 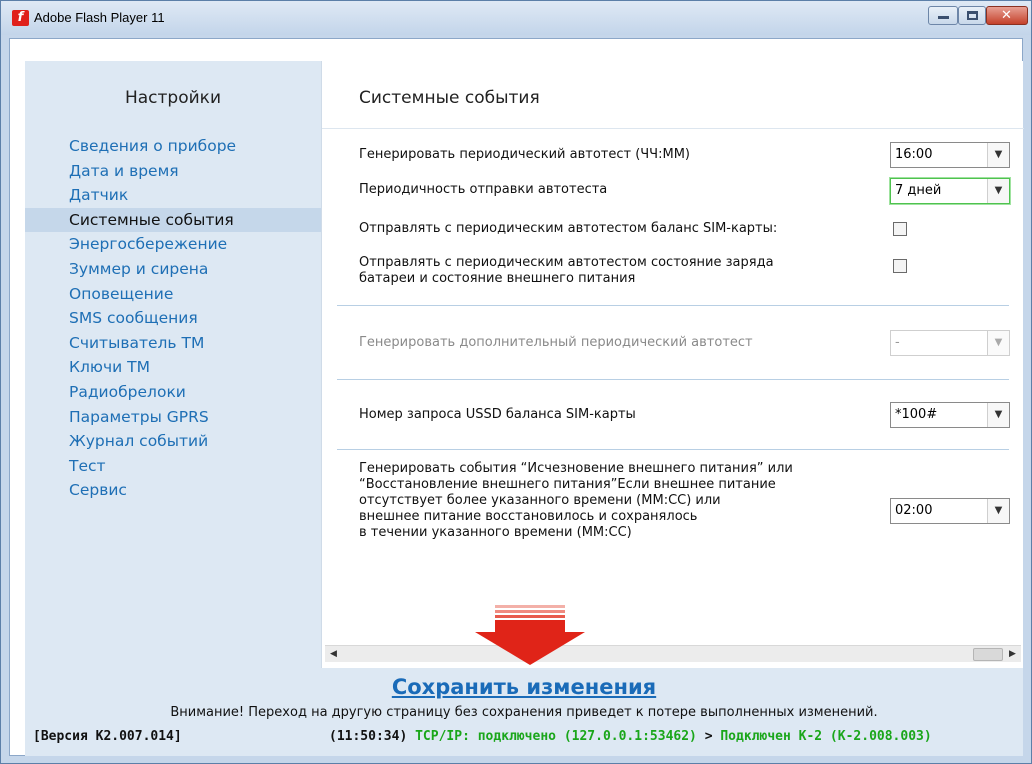 What do you see at coordinates (173, 417) in the screenshot?
I see `sidebar-item-gprs: Параметры GPRS` at bounding box center [173, 417].